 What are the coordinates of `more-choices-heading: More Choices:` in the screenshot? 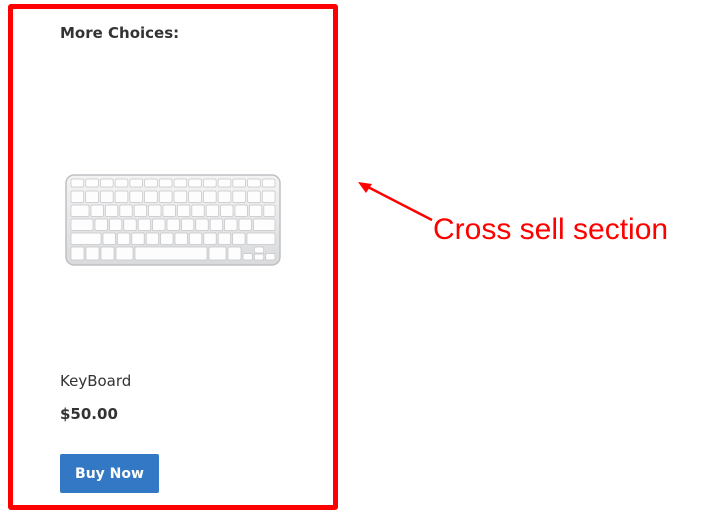 It's located at (120, 33).